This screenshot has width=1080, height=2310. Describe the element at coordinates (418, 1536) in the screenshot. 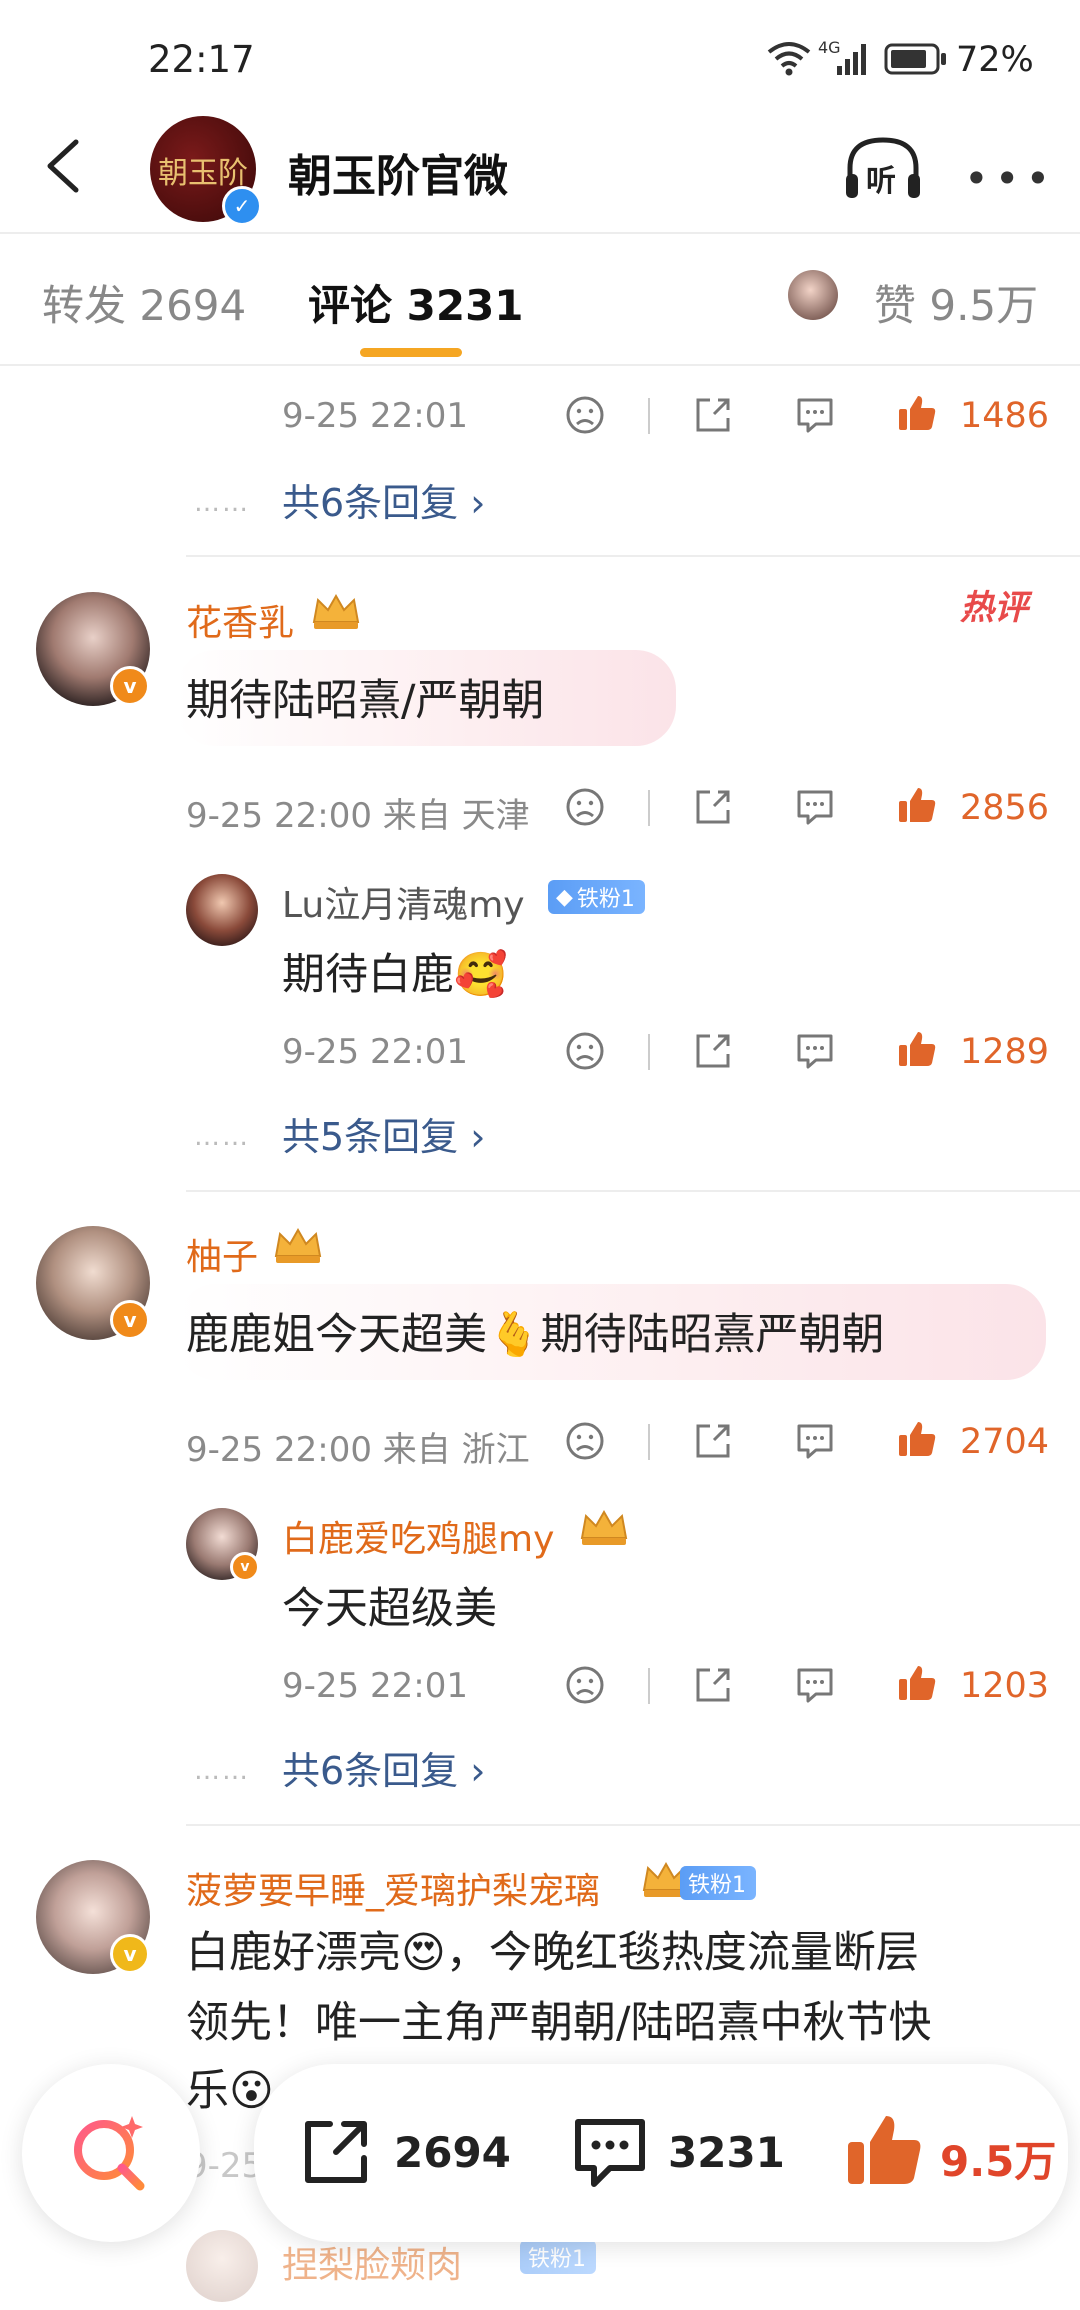

I see `reply-username: 白鹿爱吃鸡腿my` at that location.